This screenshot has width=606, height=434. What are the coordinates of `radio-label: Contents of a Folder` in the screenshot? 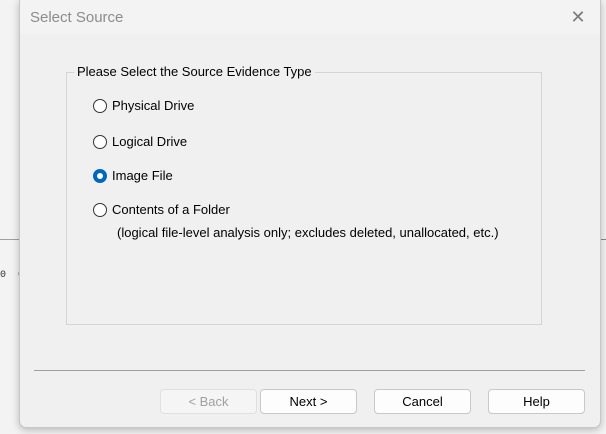 It's located at (171, 209).